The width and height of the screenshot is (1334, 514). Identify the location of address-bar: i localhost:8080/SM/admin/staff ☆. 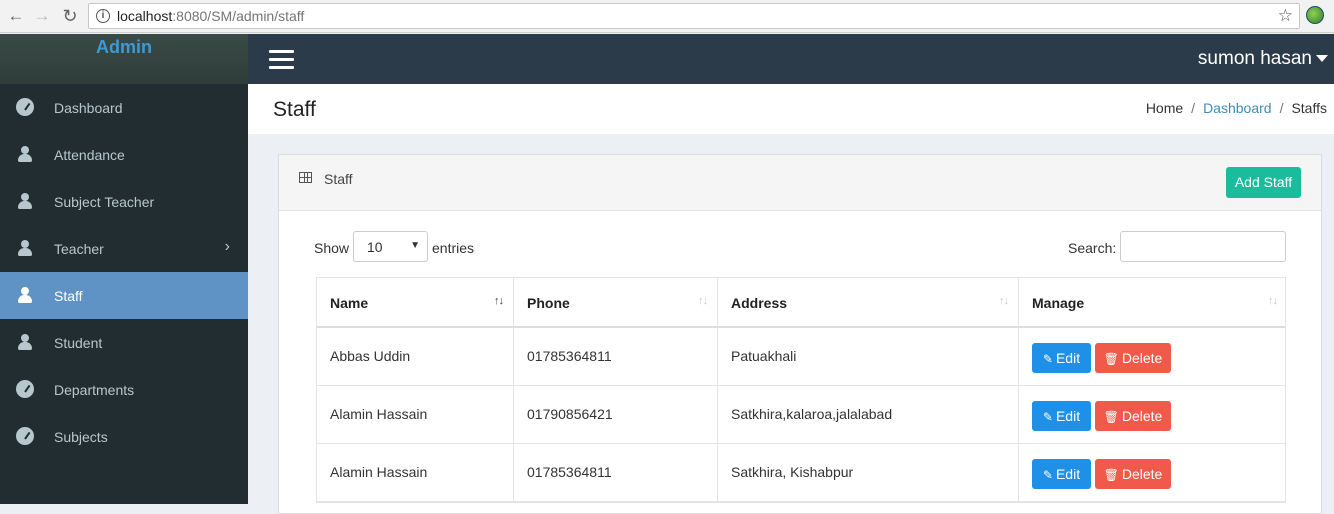
(694, 16).